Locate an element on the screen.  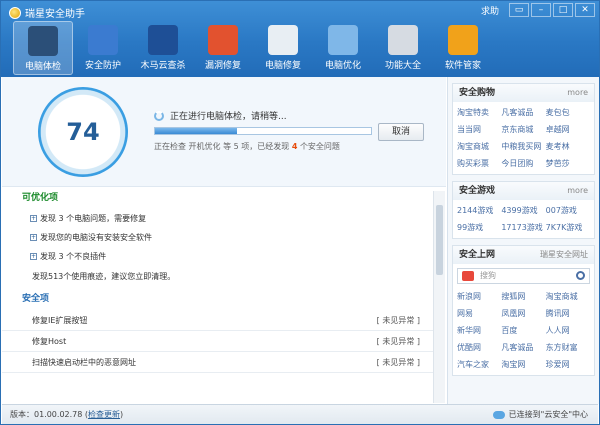
sidebar-link: 百度 is located at coordinates (523, 330).